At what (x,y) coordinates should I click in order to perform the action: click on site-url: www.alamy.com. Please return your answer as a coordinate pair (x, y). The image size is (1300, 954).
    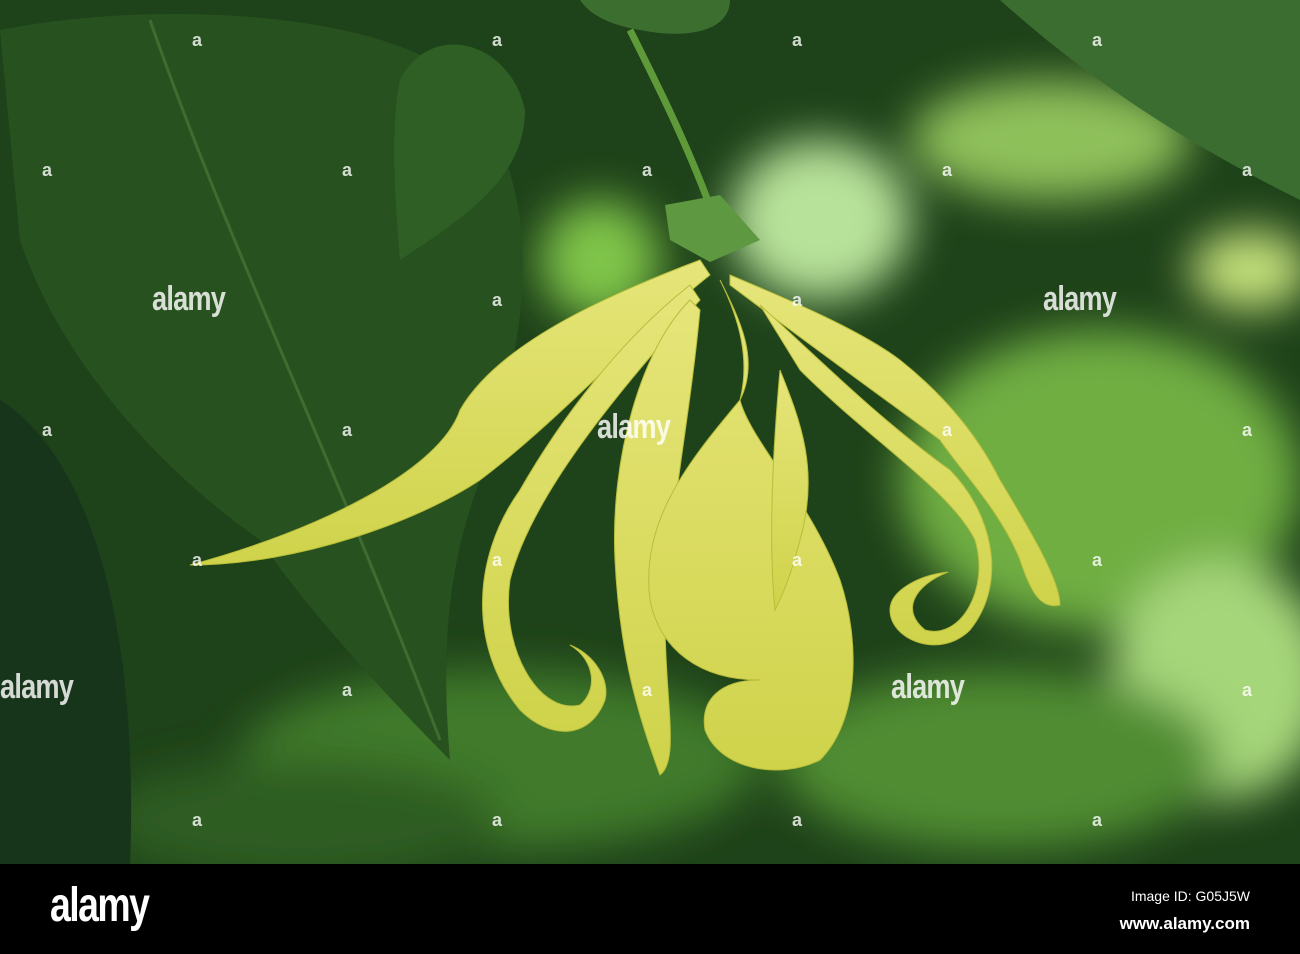
    Looking at the image, I should click on (1184, 923).